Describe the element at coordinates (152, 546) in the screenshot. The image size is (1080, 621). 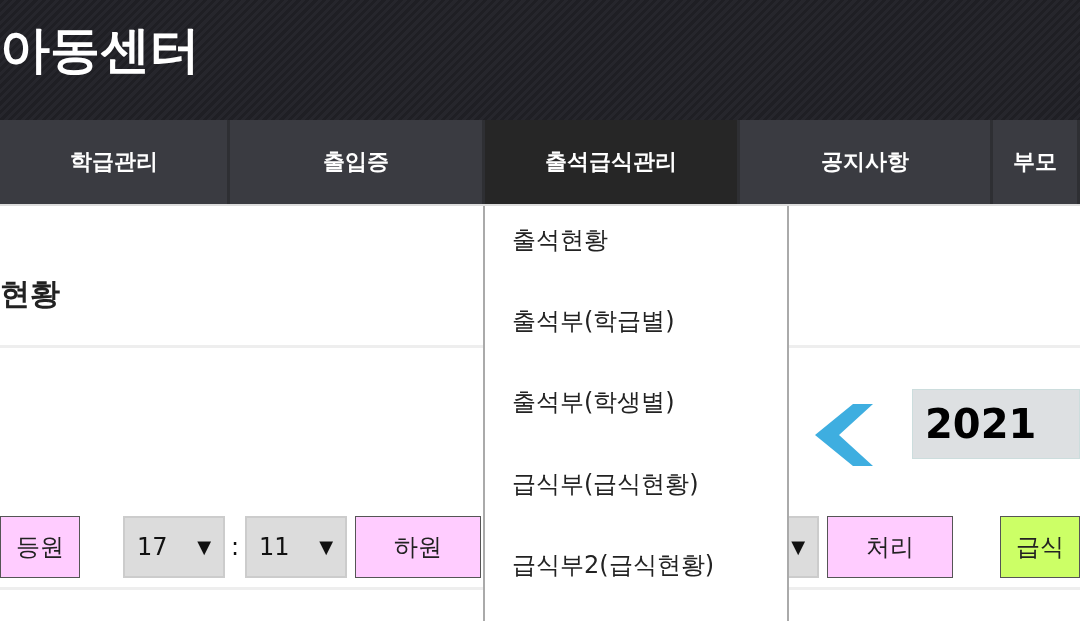
I see `select-value: 17` at that location.